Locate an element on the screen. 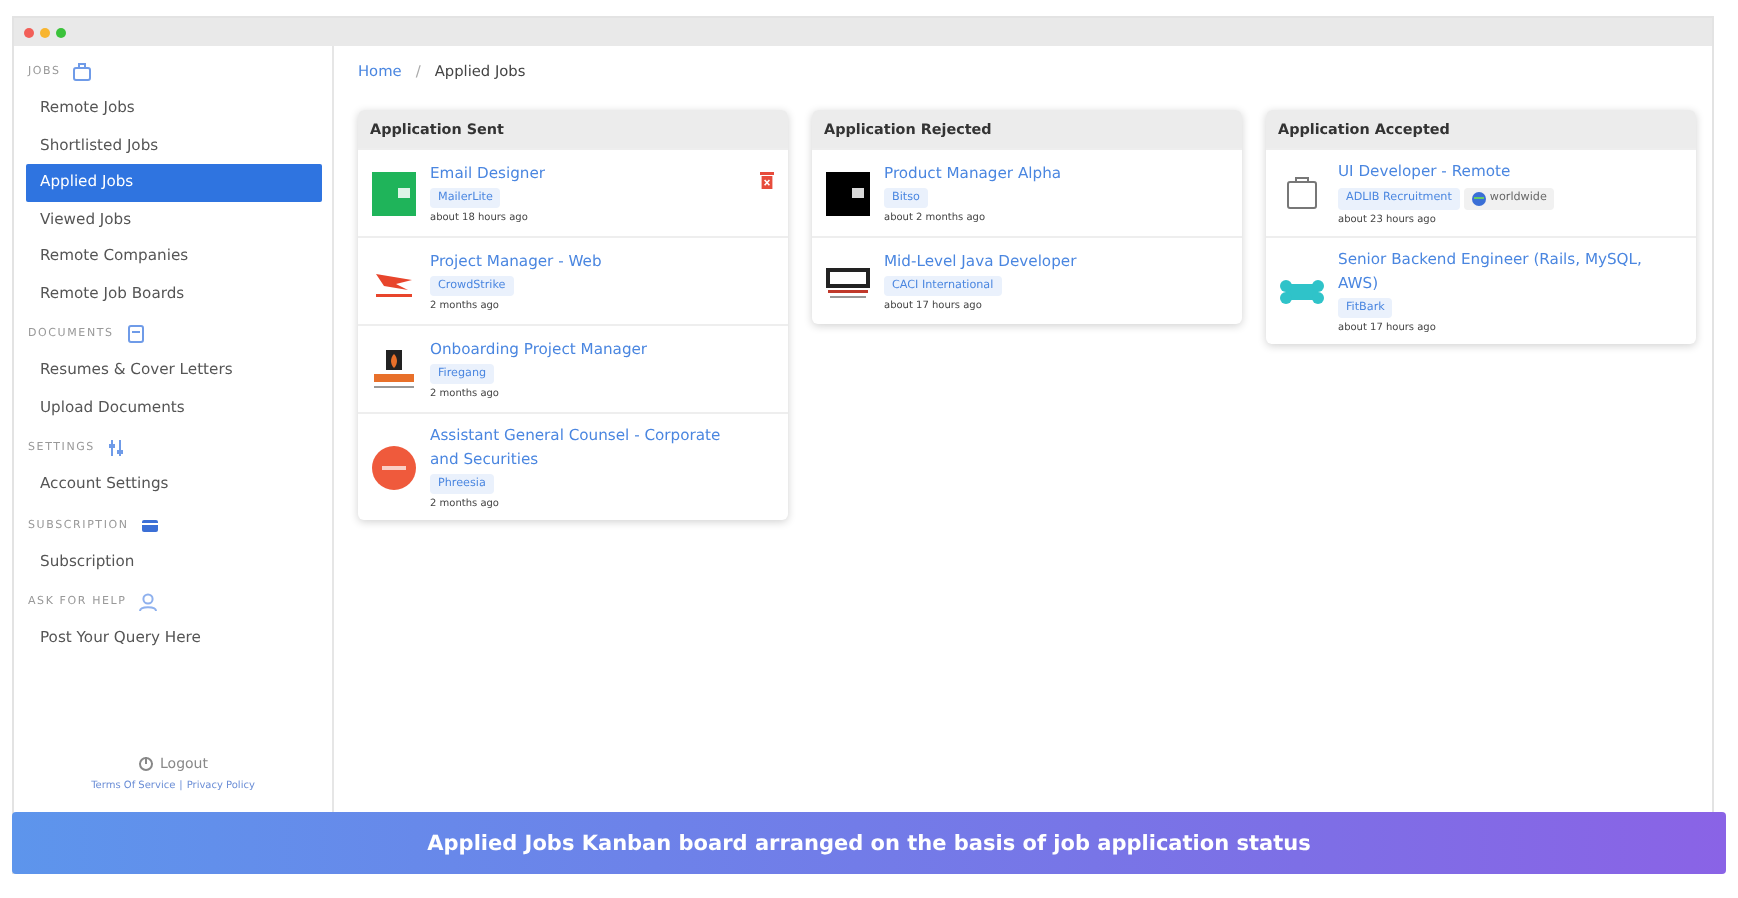  briefcase-icon is located at coordinates (82, 72).